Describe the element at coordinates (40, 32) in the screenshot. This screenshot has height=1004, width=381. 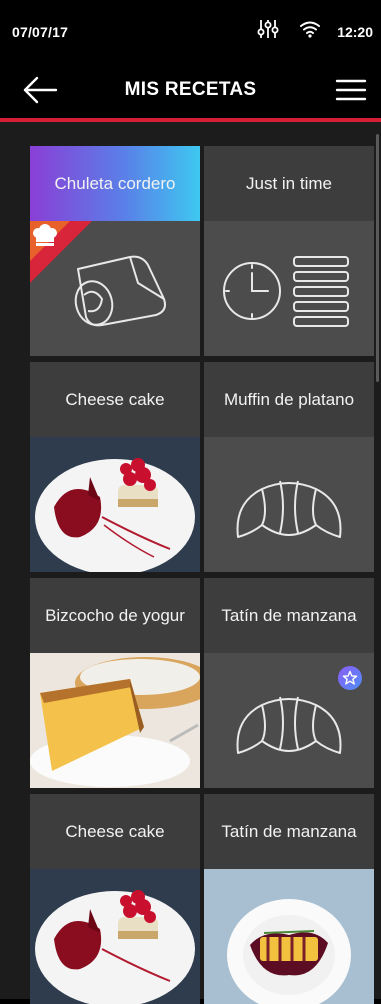
I see `status-date: 07/07/17` at that location.